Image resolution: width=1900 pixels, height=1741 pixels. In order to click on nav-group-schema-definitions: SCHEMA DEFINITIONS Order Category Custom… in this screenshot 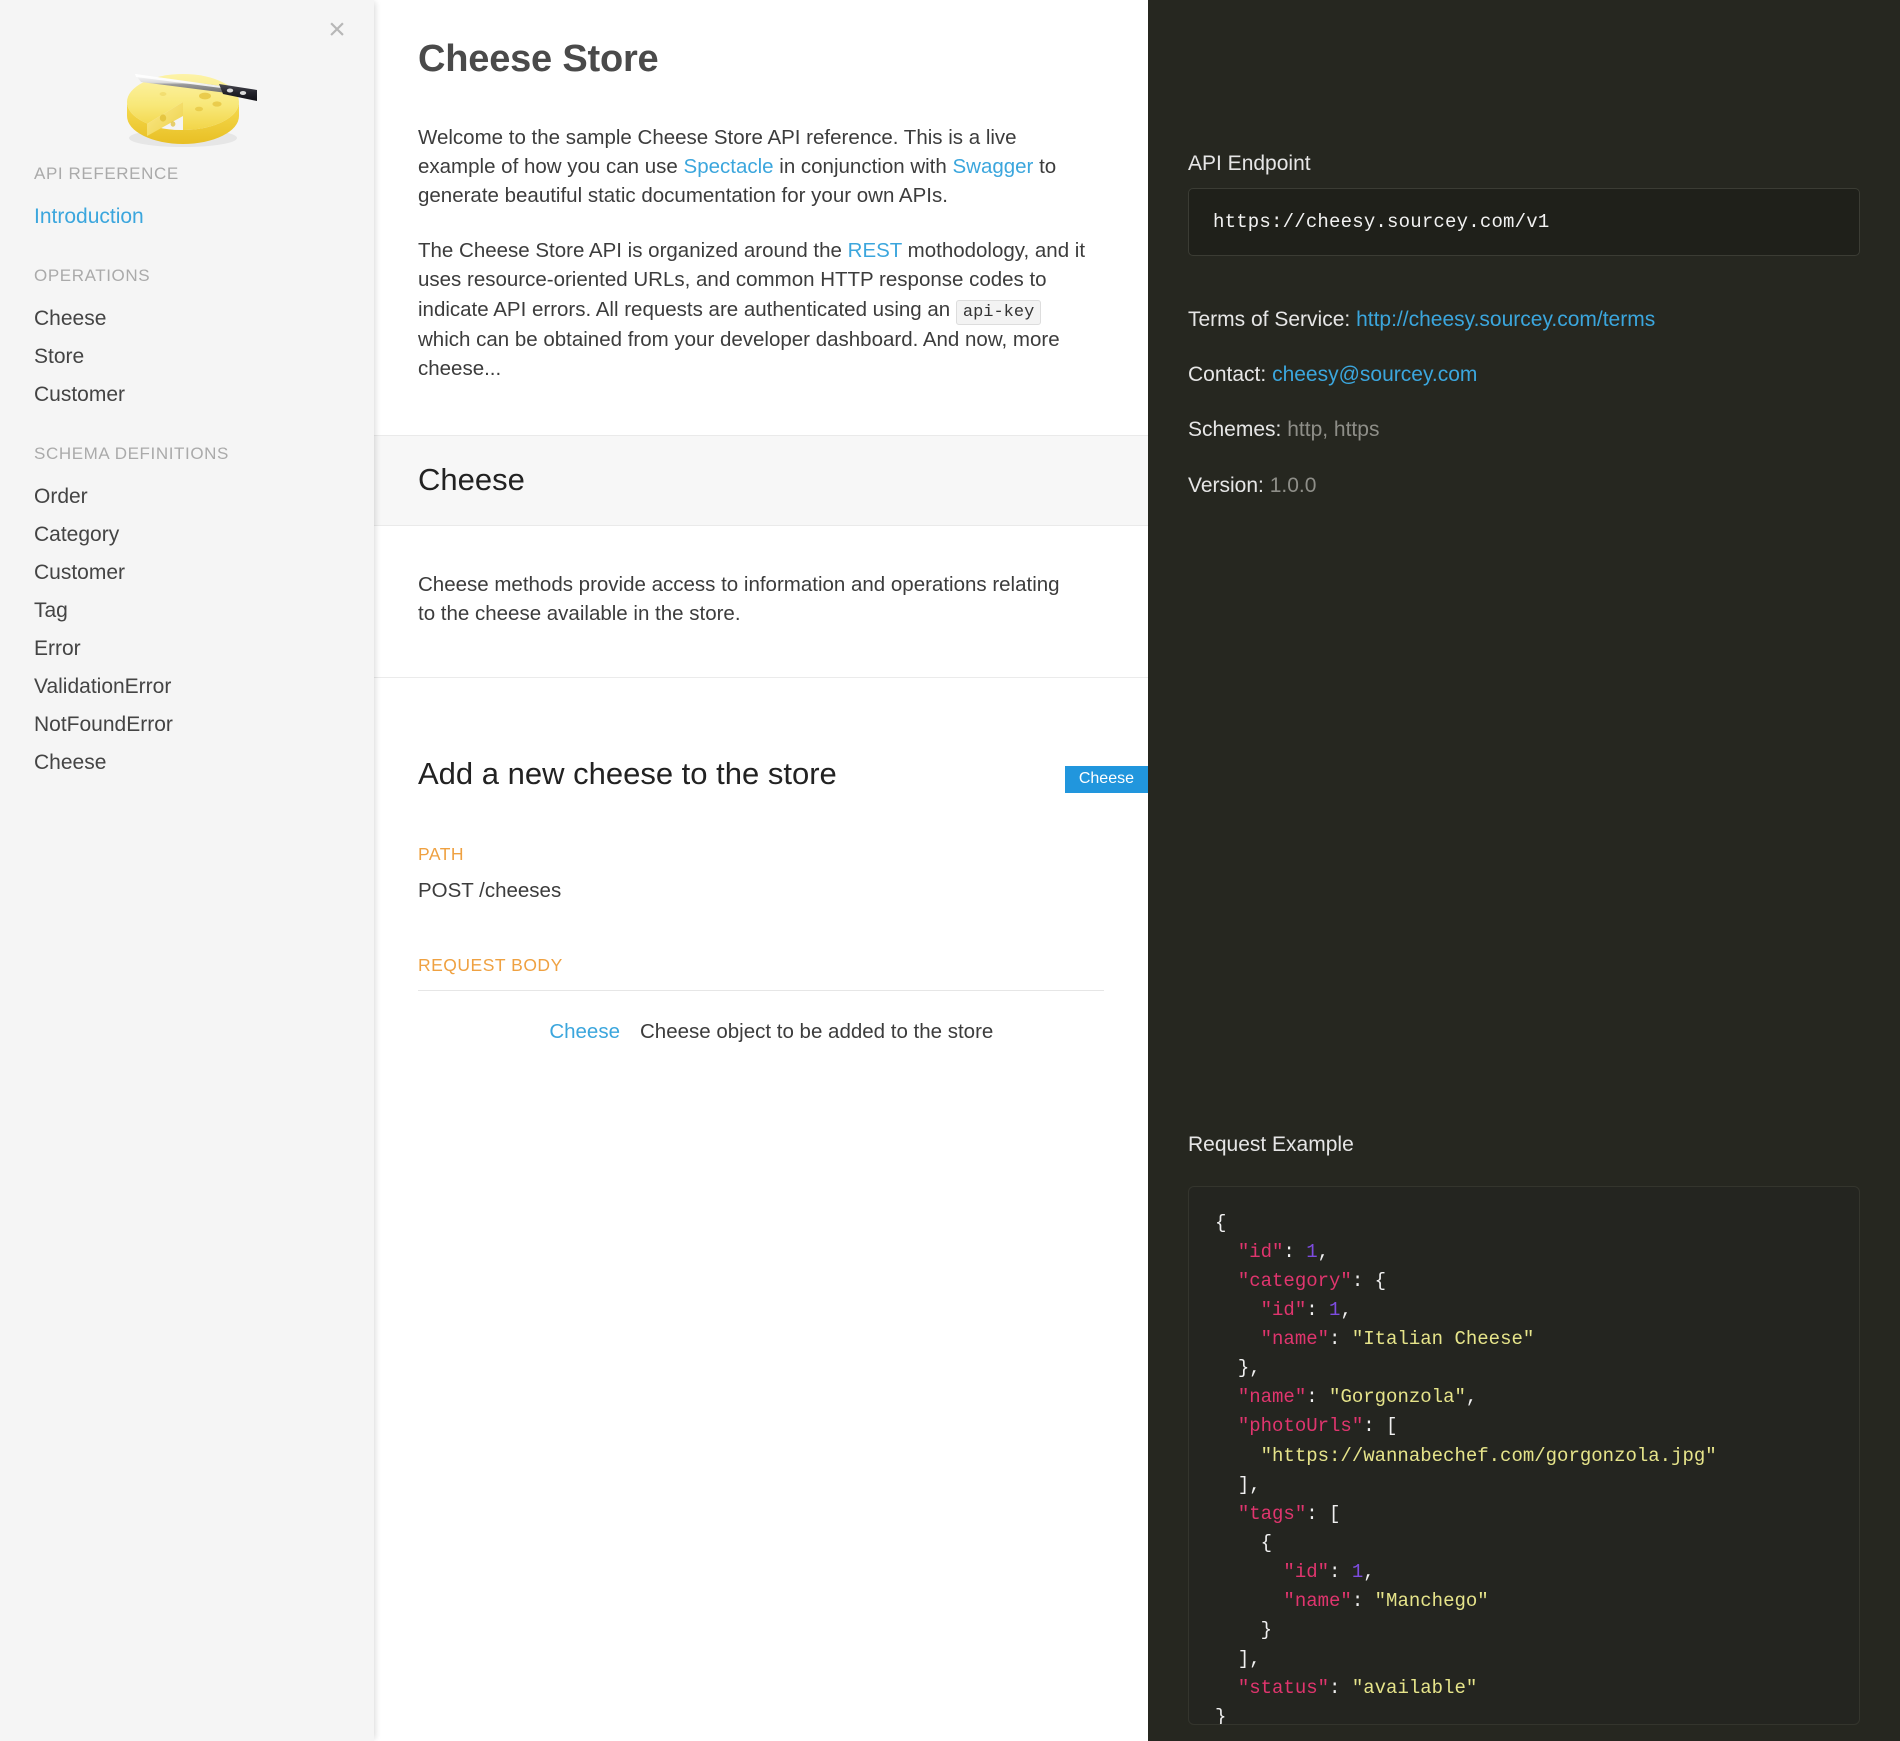, I will do `click(187, 613)`.